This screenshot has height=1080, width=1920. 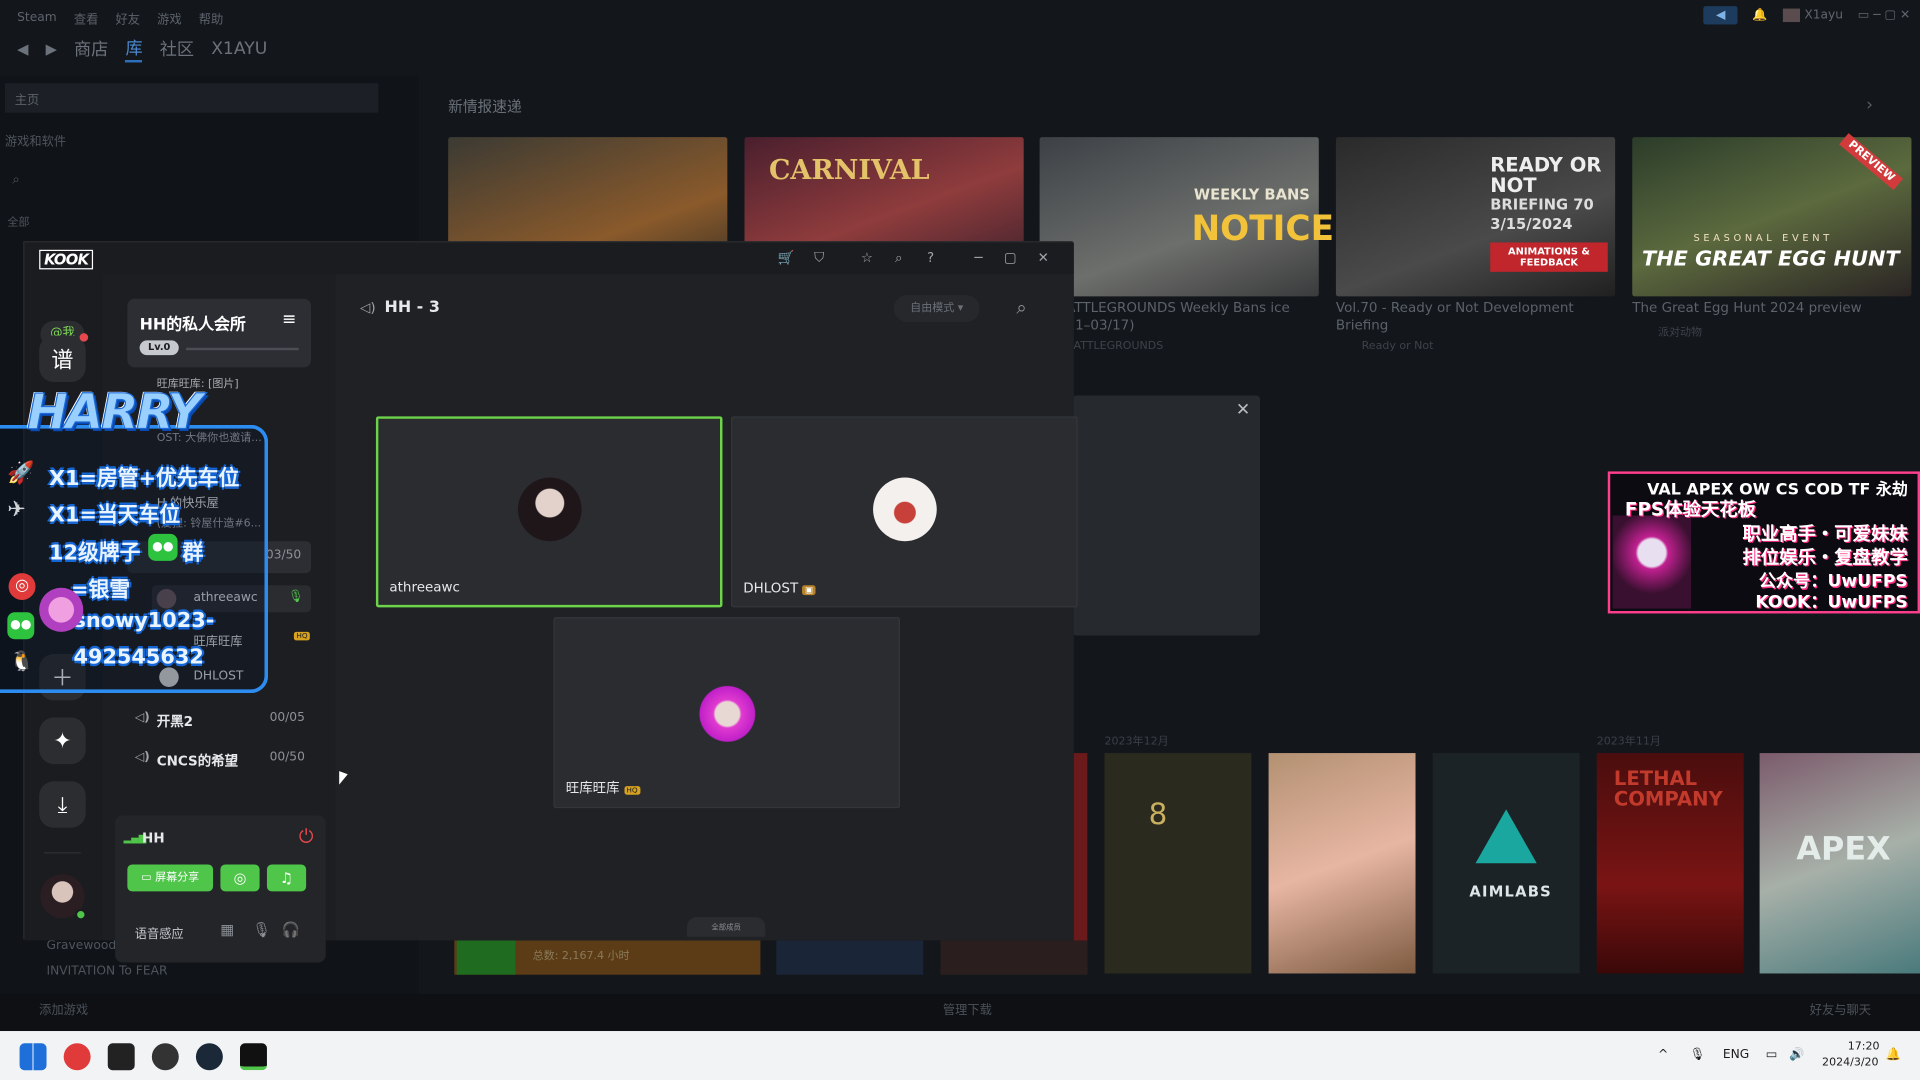 I want to click on preview-ribbon: PREVIEW, so click(x=1871, y=162).